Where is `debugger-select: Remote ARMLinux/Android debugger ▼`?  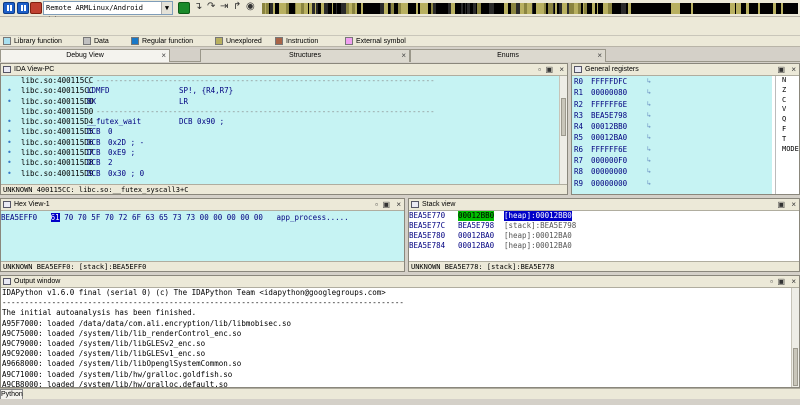 debugger-select: Remote ARMLinux/Android debugger ▼ is located at coordinates (108, 12).